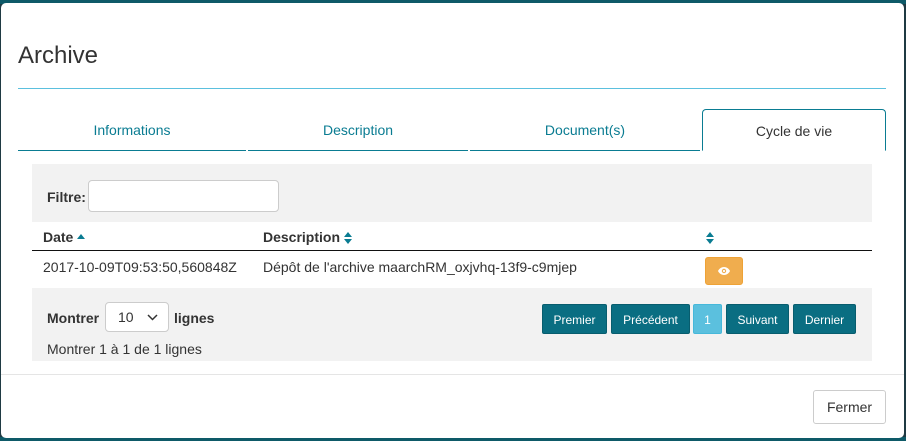 This screenshot has height=441, width=906. I want to click on pagination-previous-button: Précédent, so click(650, 319).